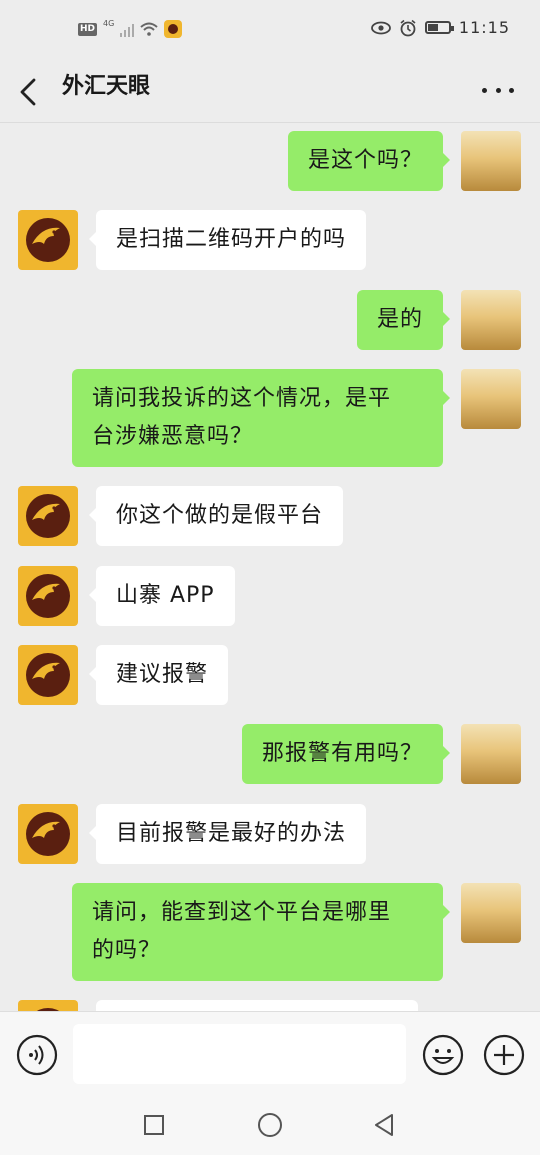 The image size is (540, 1155). I want to click on hd-indicator: HD, so click(88, 29).